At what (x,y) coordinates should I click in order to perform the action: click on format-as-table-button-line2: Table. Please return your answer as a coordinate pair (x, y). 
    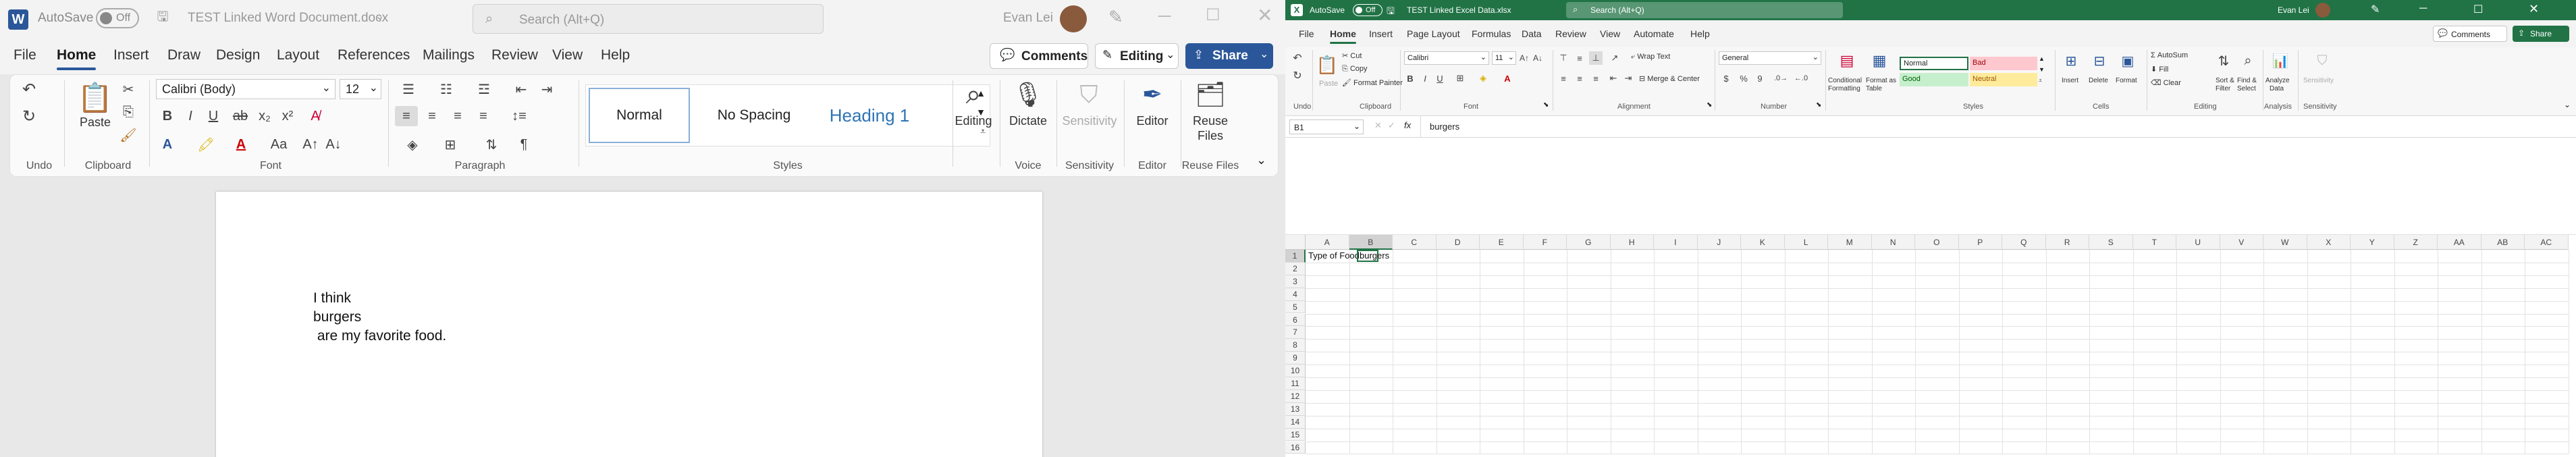
    Looking at the image, I should click on (1874, 89).